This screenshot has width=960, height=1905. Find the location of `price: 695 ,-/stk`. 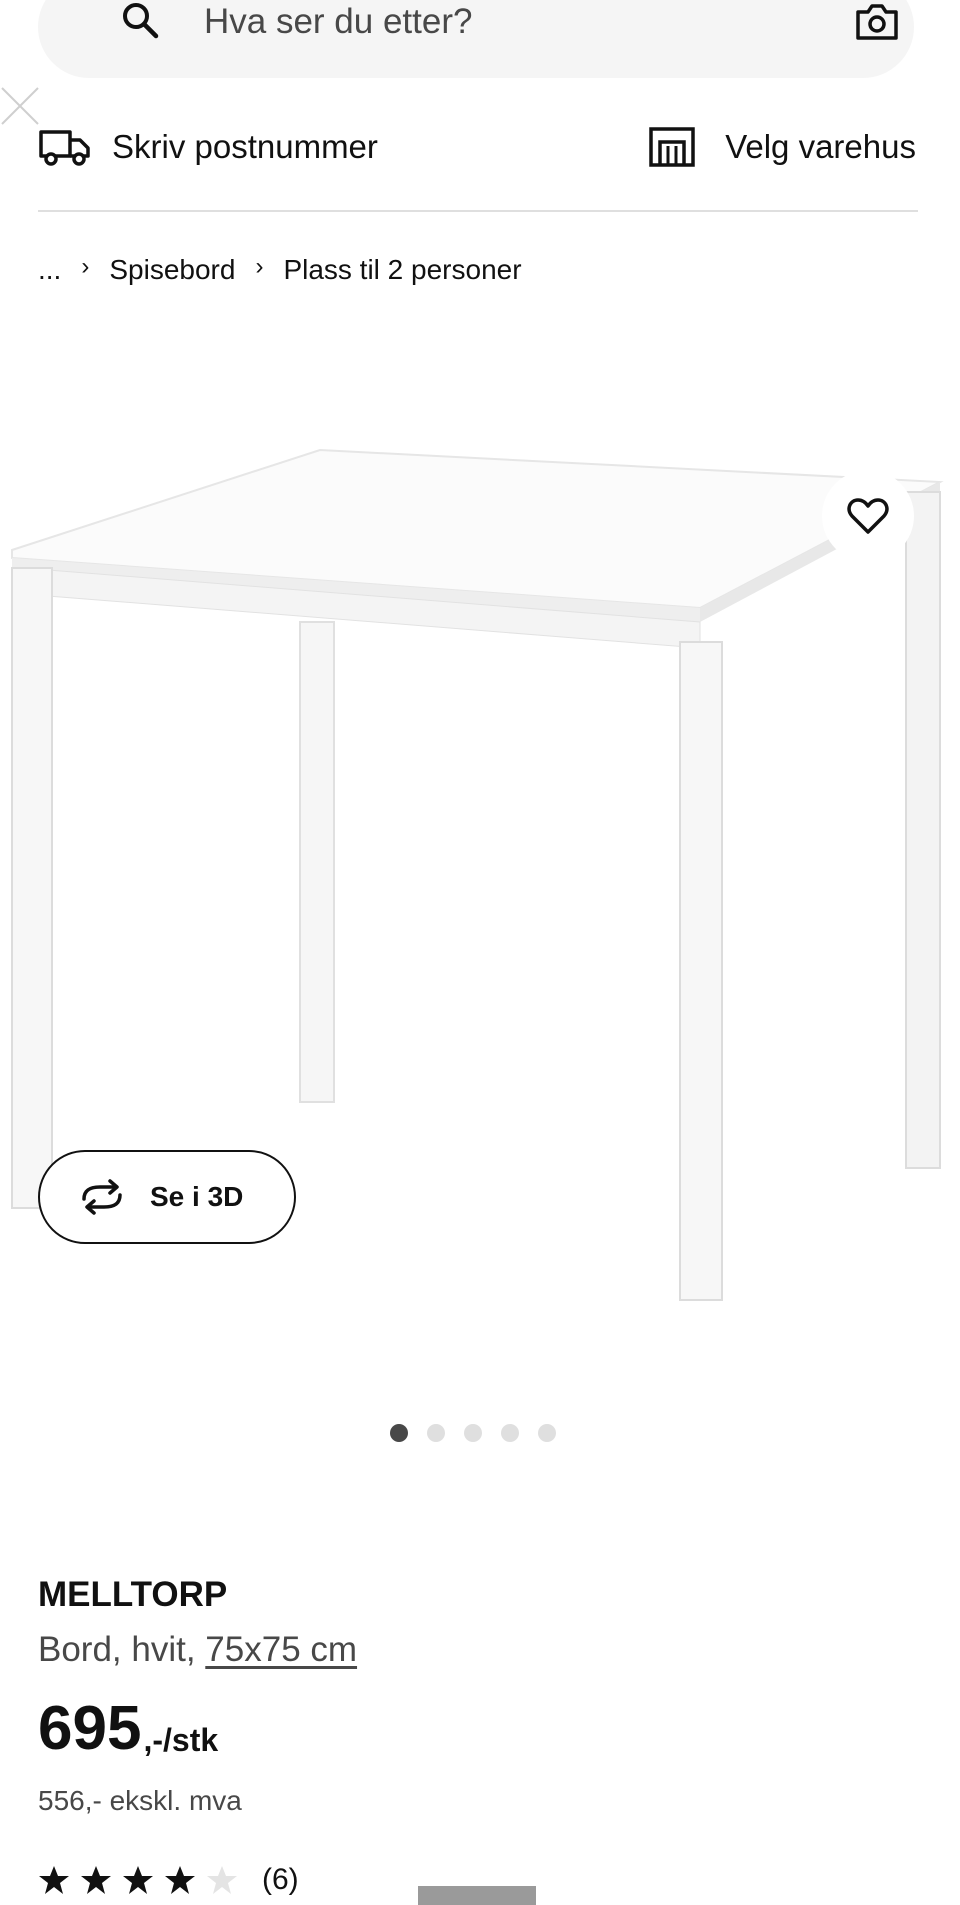

price: 695 ,-/stk is located at coordinates (128, 1729).